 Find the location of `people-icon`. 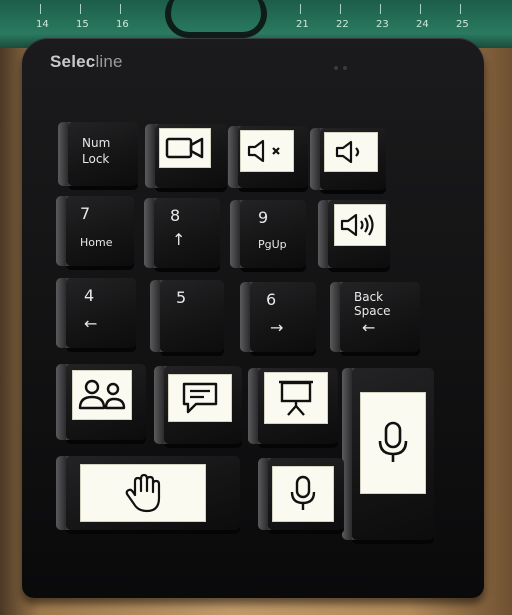

people-icon is located at coordinates (102, 395).